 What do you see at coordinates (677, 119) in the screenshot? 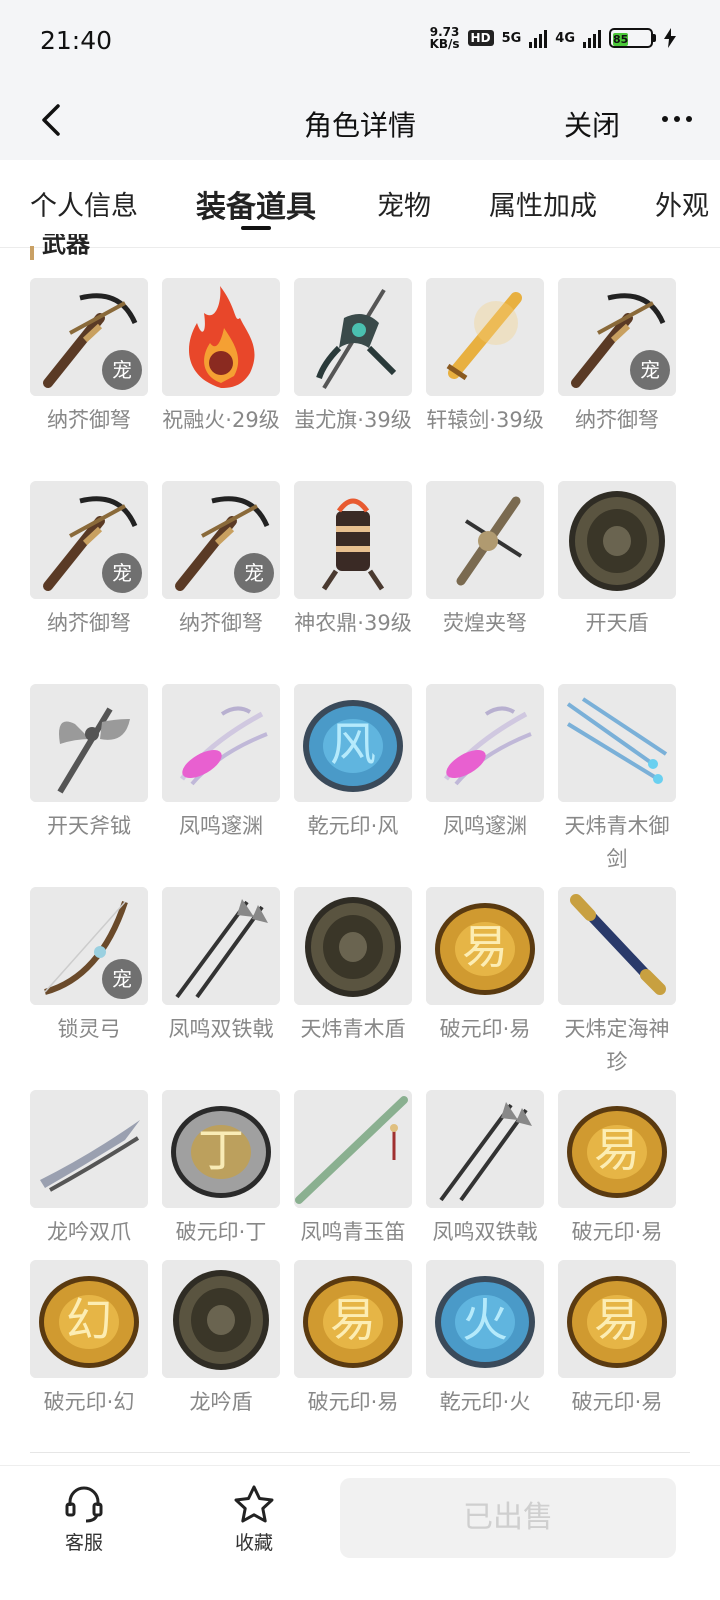
I see `more-button` at bounding box center [677, 119].